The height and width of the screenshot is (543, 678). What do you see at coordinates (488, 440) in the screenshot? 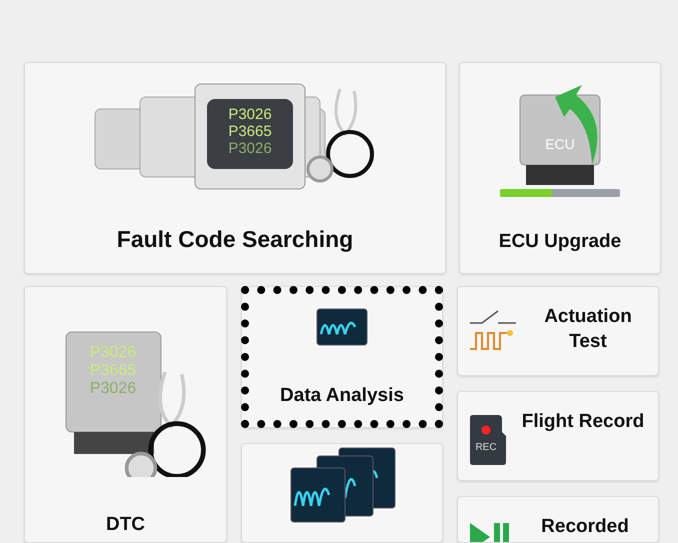
I see `sd-card-icon: REC` at bounding box center [488, 440].